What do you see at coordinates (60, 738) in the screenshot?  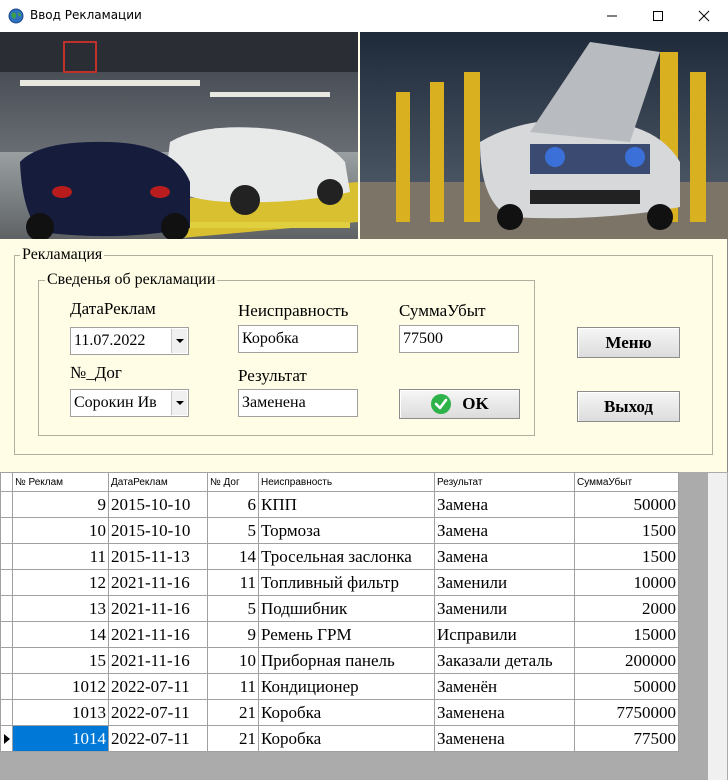 I see `table-cell: 1014` at bounding box center [60, 738].